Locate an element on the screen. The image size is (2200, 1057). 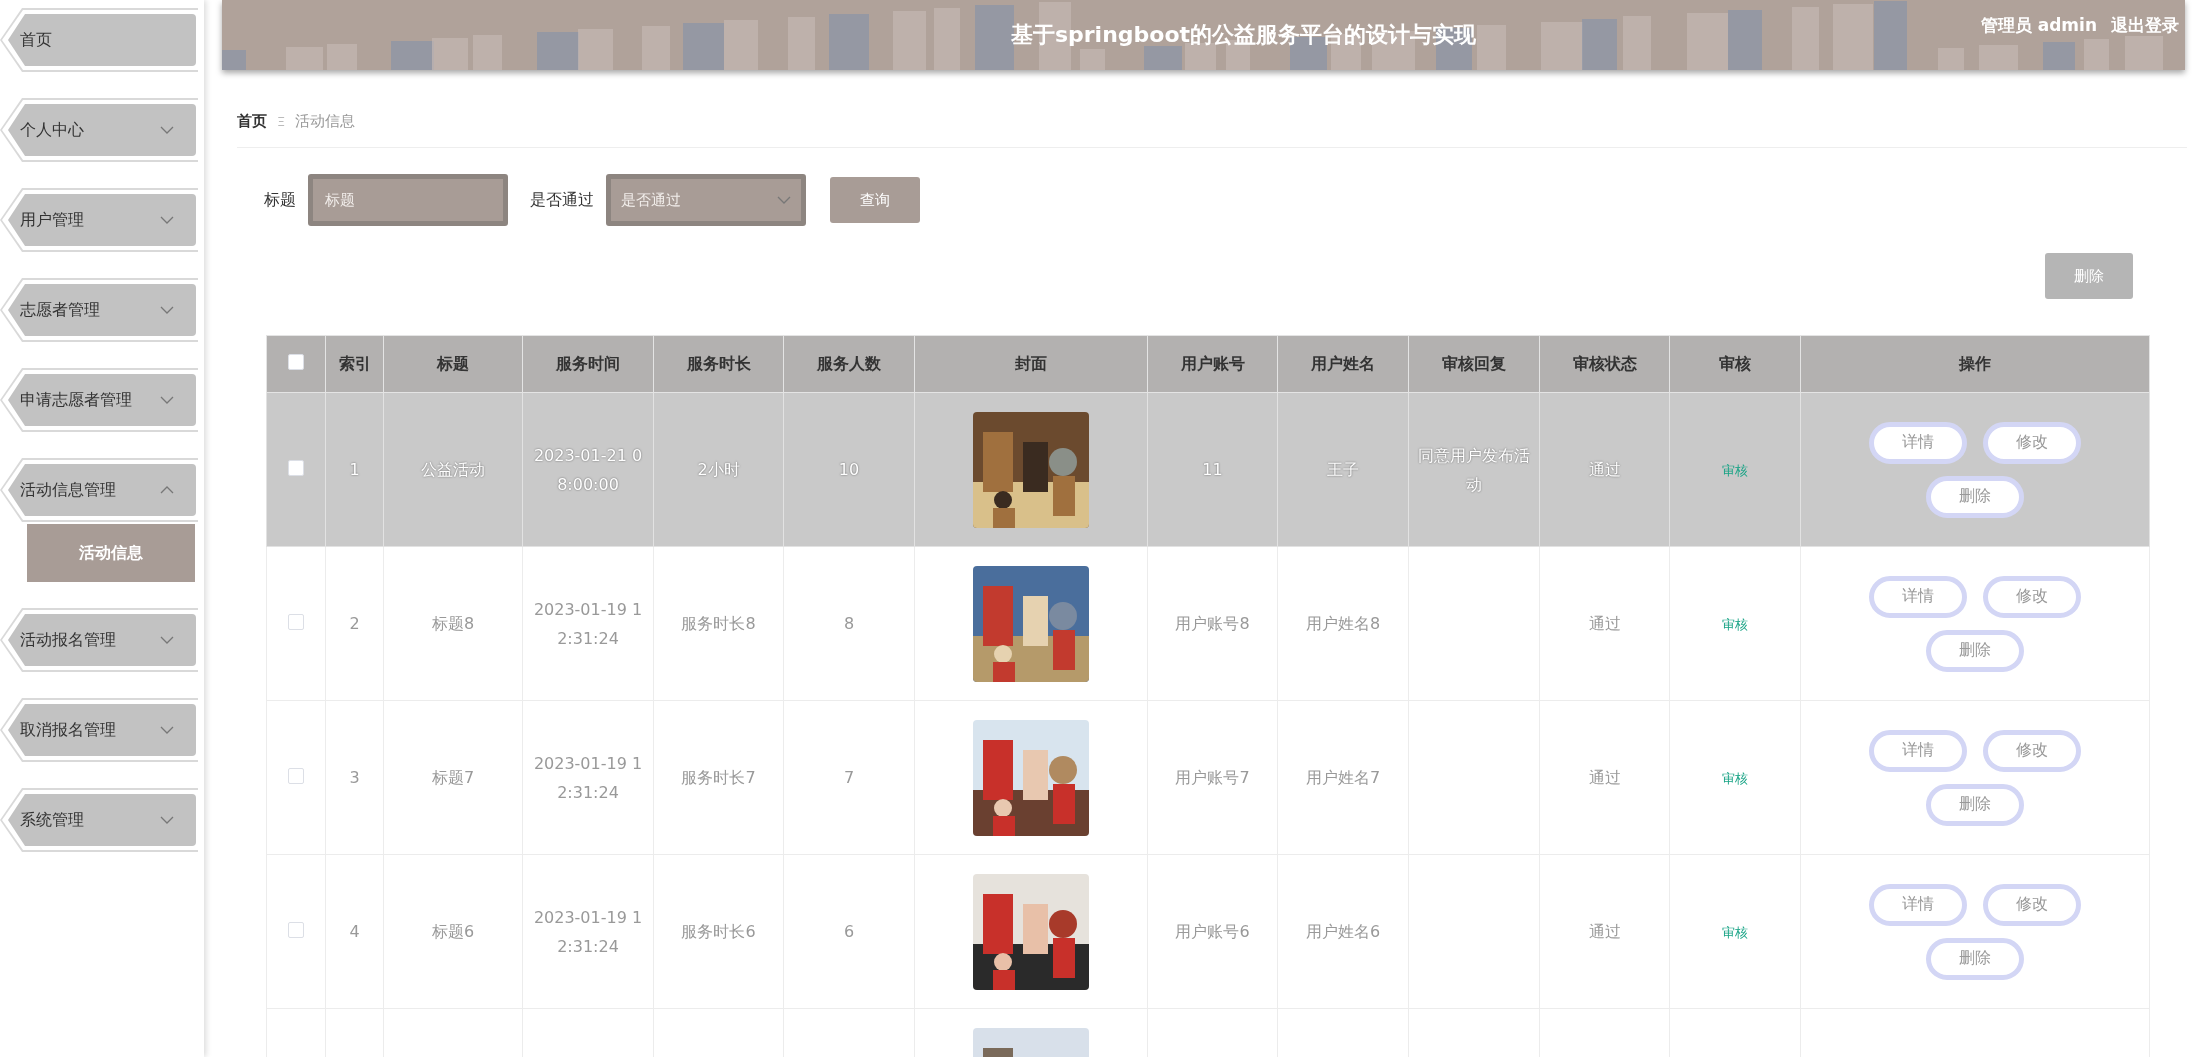
title-input: 标题 is located at coordinates (408, 200).